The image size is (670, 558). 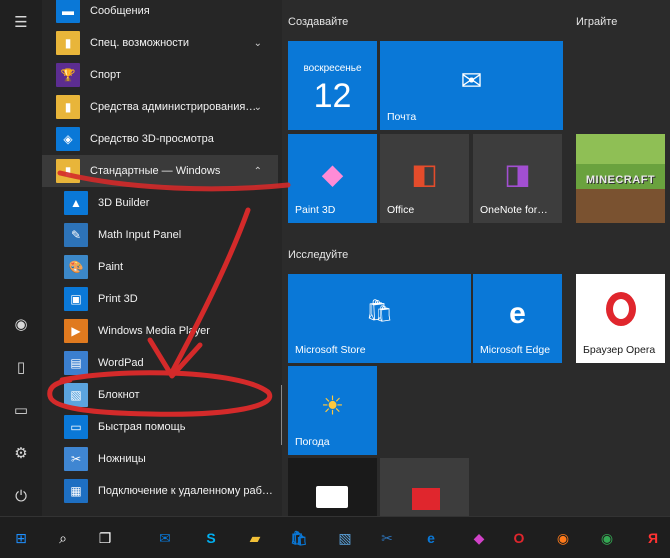 What do you see at coordinates (332, 497) in the screenshot?
I see `dolby-icon` at bounding box center [332, 497].